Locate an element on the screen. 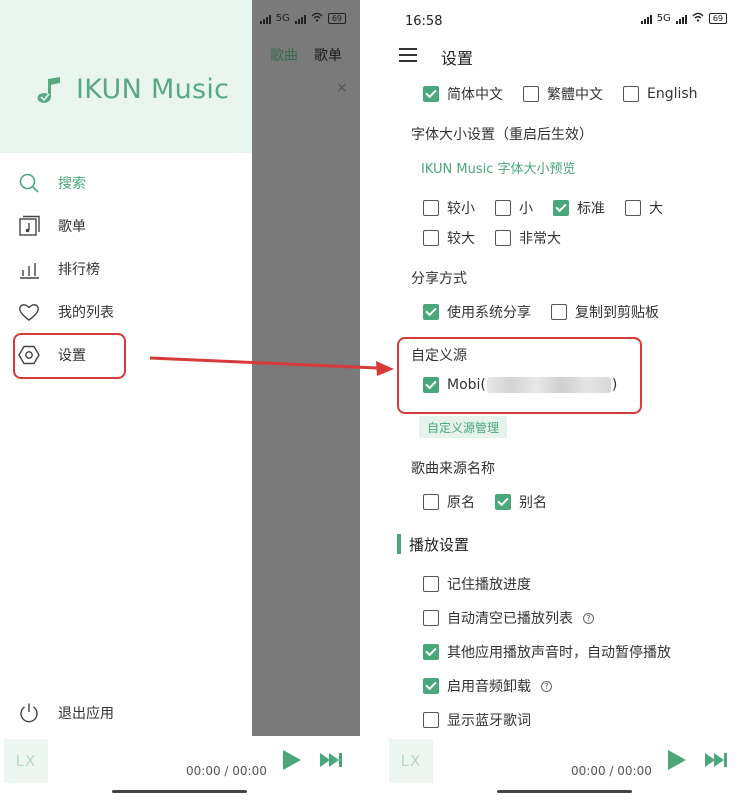 This screenshot has height=800, width=745. playback-option-auto-clear: 自动清空已播放列表? is located at coordinates (518, 618).